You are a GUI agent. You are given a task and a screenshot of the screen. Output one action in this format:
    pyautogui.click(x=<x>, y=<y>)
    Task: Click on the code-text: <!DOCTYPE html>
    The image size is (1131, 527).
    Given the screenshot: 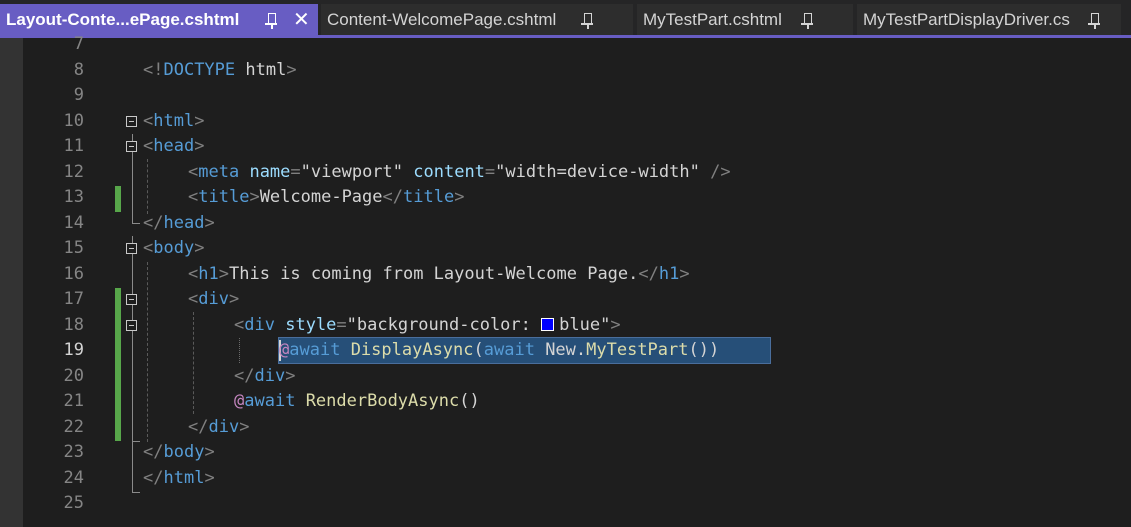 What is the action you would take?
    pyautogui.click(x=220, y=70)
    